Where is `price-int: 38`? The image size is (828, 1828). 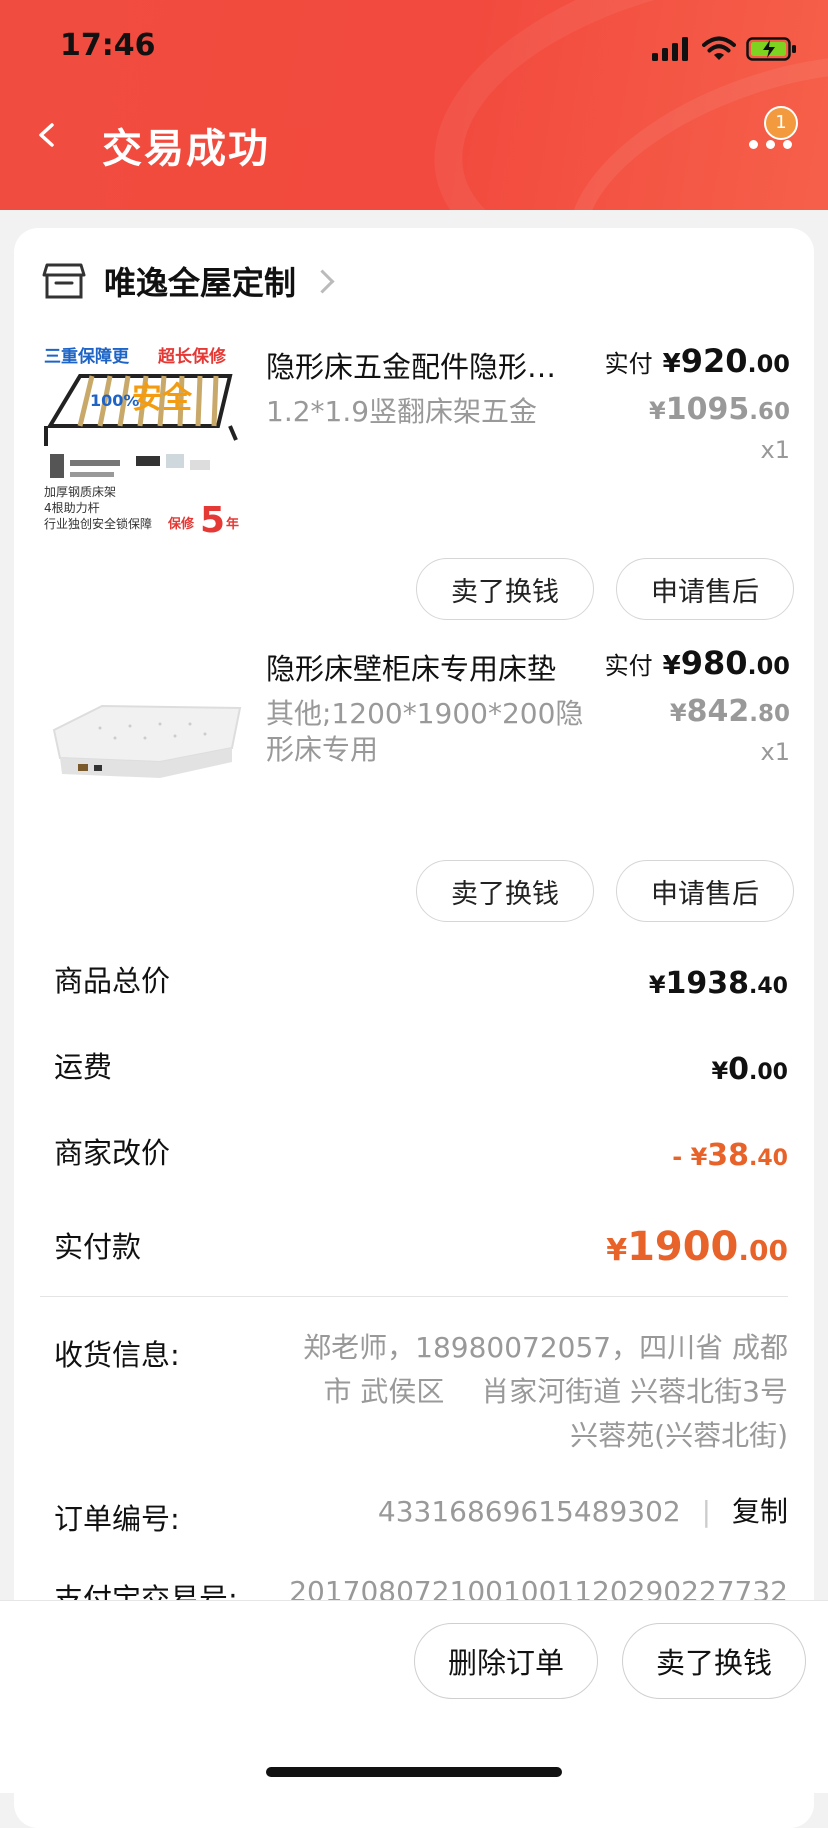
price-int: 38 is located at coordinates (728, 1155).